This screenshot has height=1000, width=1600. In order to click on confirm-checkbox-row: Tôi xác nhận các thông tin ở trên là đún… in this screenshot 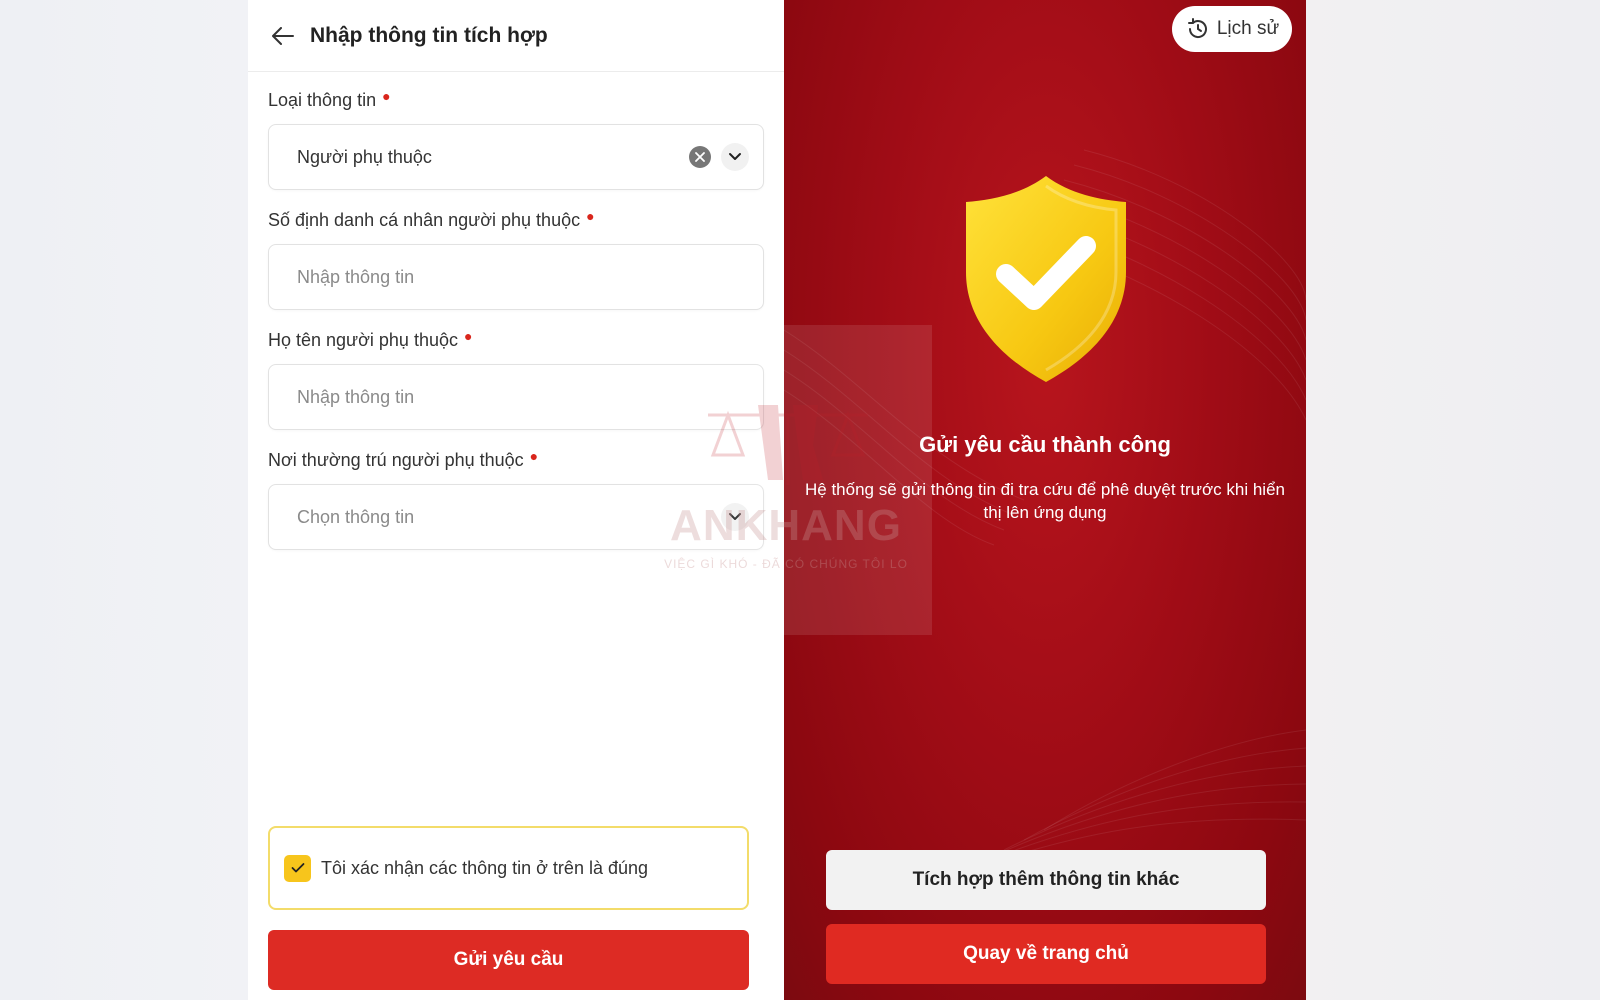, I will do `click(508, 868)`.